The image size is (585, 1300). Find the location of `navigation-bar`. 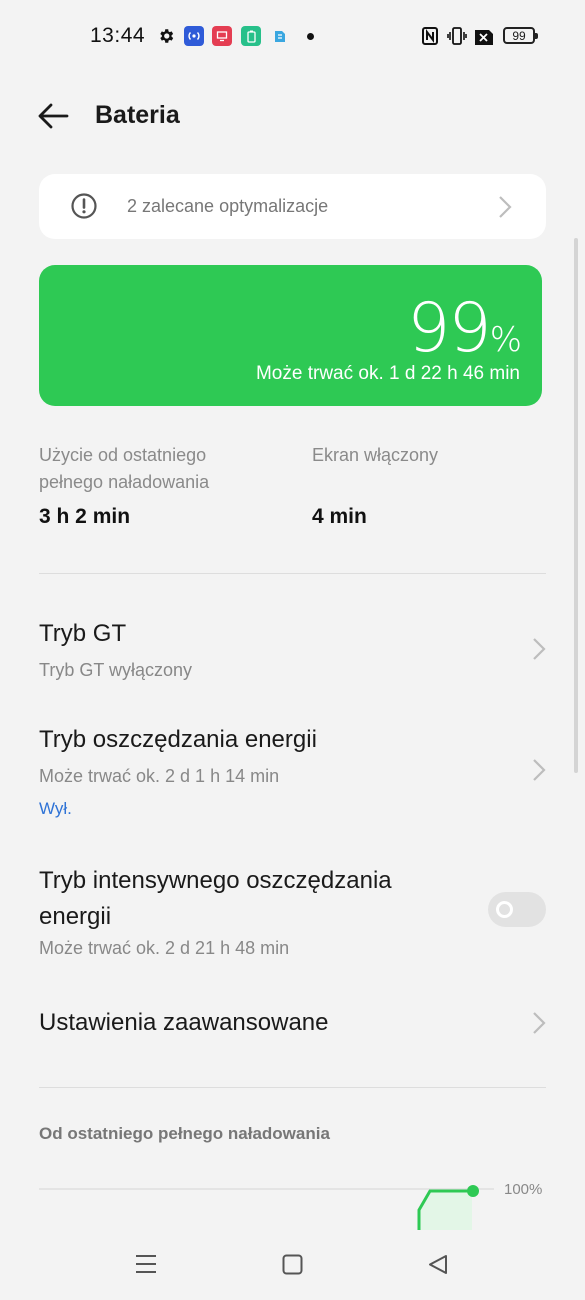

navigation-bar is located at coordinates (292, 1265).